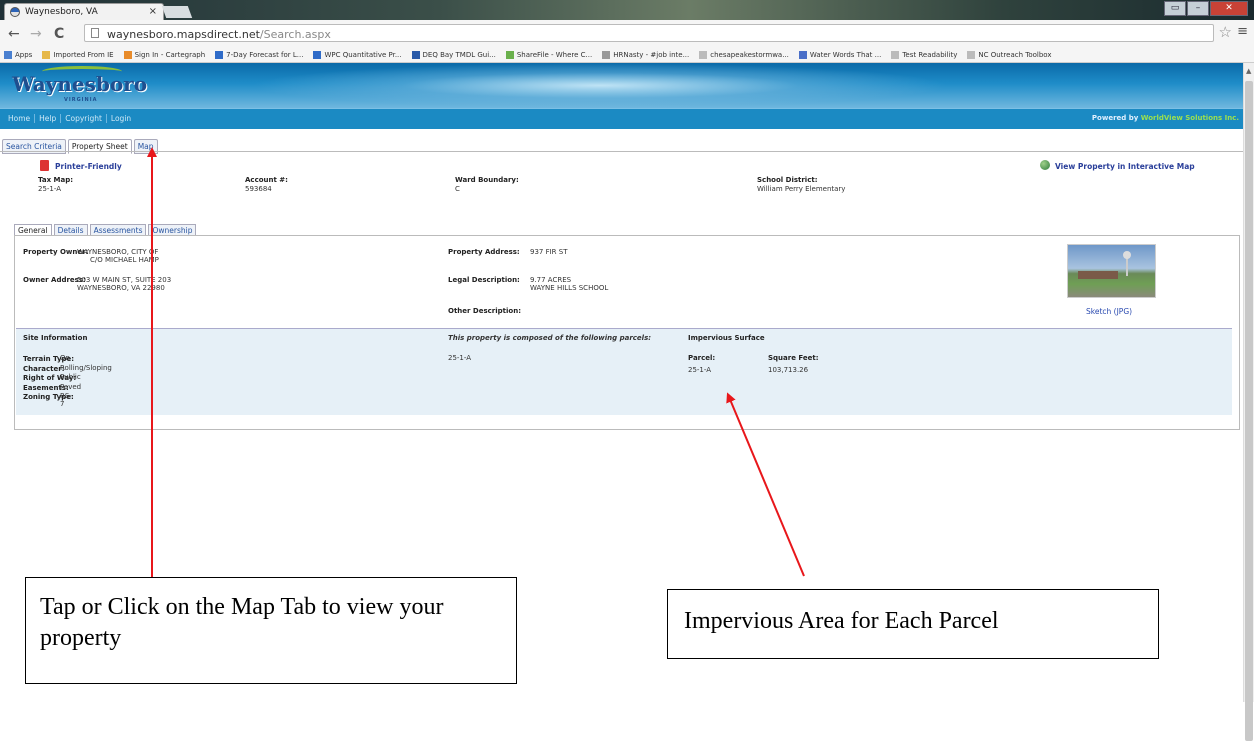  What do you see at coordinates (20, 118) in the screenshot?
I see `nav-link-home: Home` at bounding box center [20, 118].